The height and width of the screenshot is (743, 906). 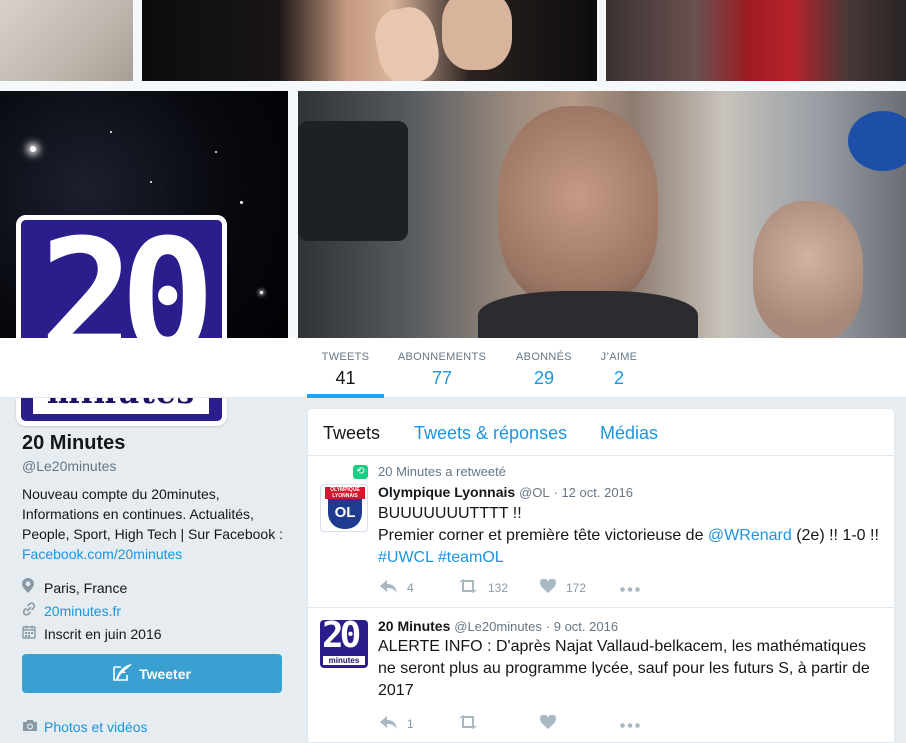 What do you see at coordinates (414, 626) in the screenshot?
I see `tweet-author: 20 Minutes` at bounding box center [414, 626].